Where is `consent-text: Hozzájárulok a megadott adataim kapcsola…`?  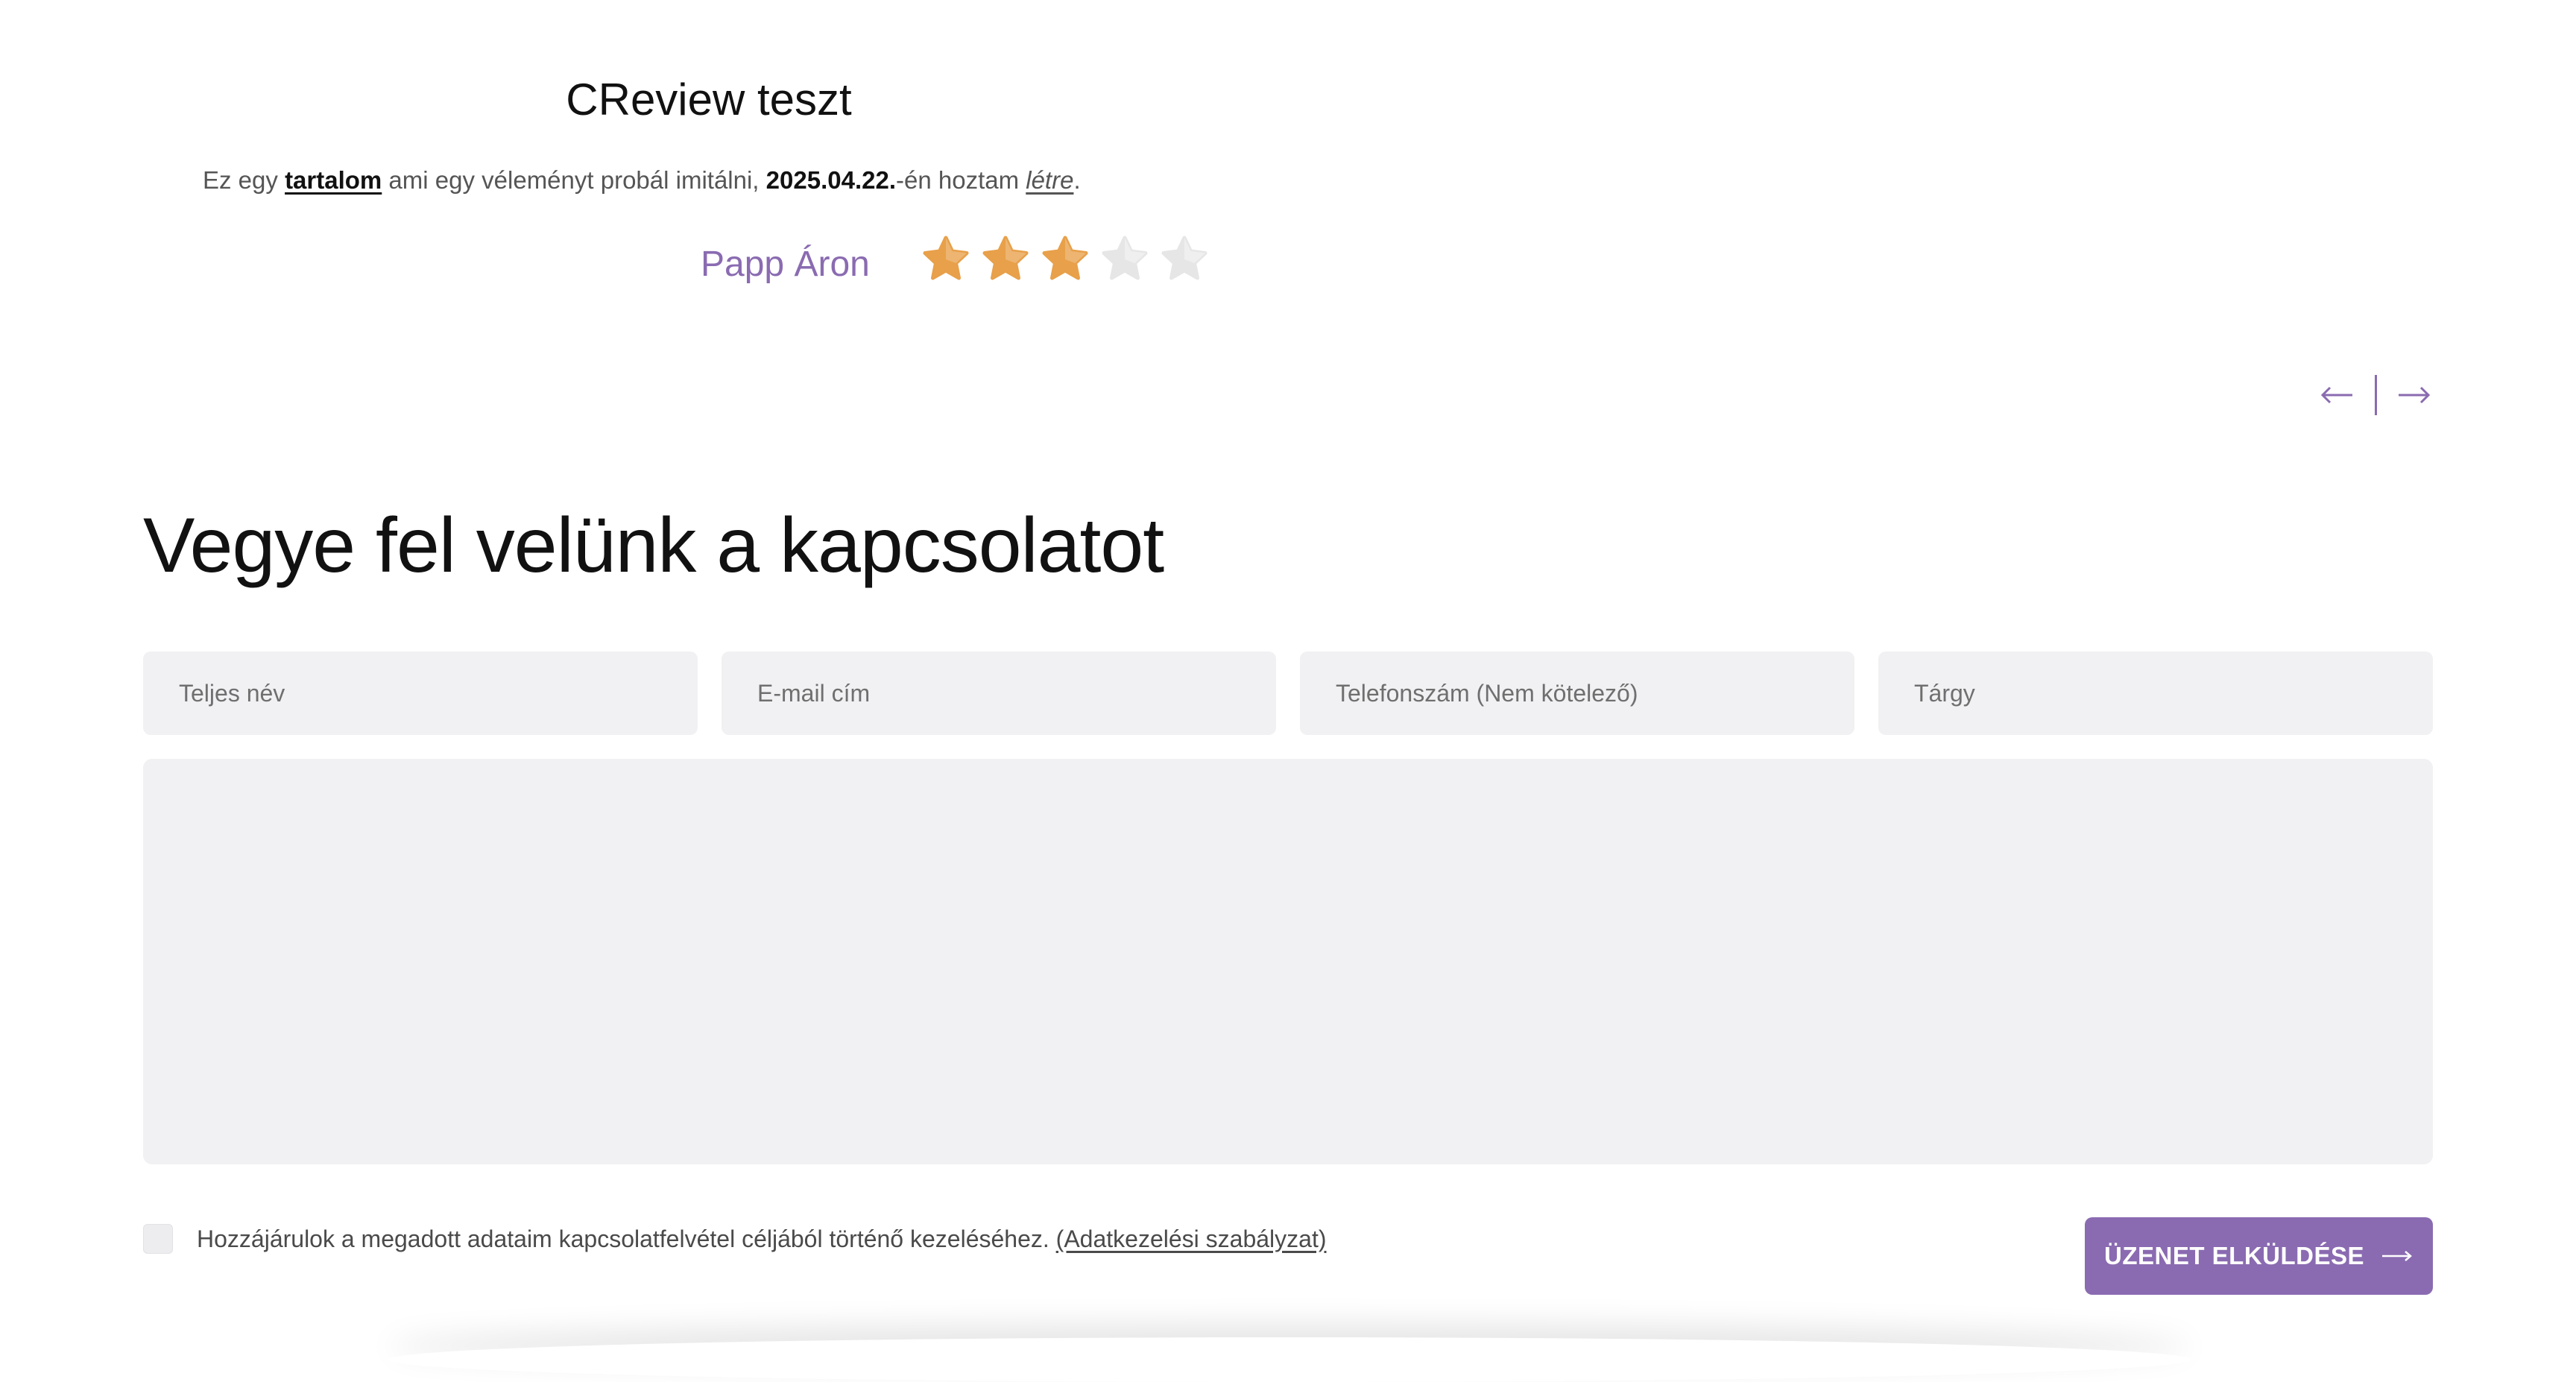 consent-text: Hozzájárulok a megadott adataim kapcsola… is located at coordinates (623, 1238).